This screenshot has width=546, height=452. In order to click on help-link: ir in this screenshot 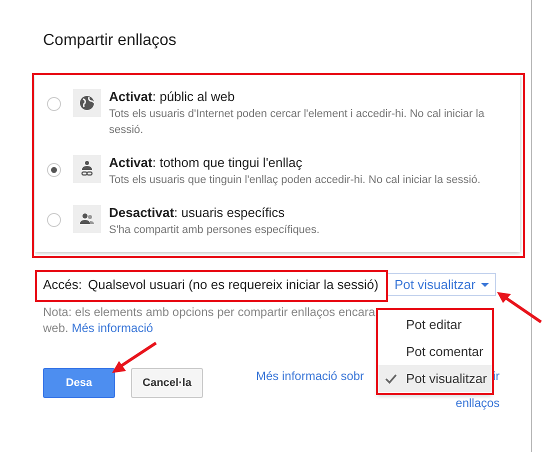, I will do `click(496, 376)`.